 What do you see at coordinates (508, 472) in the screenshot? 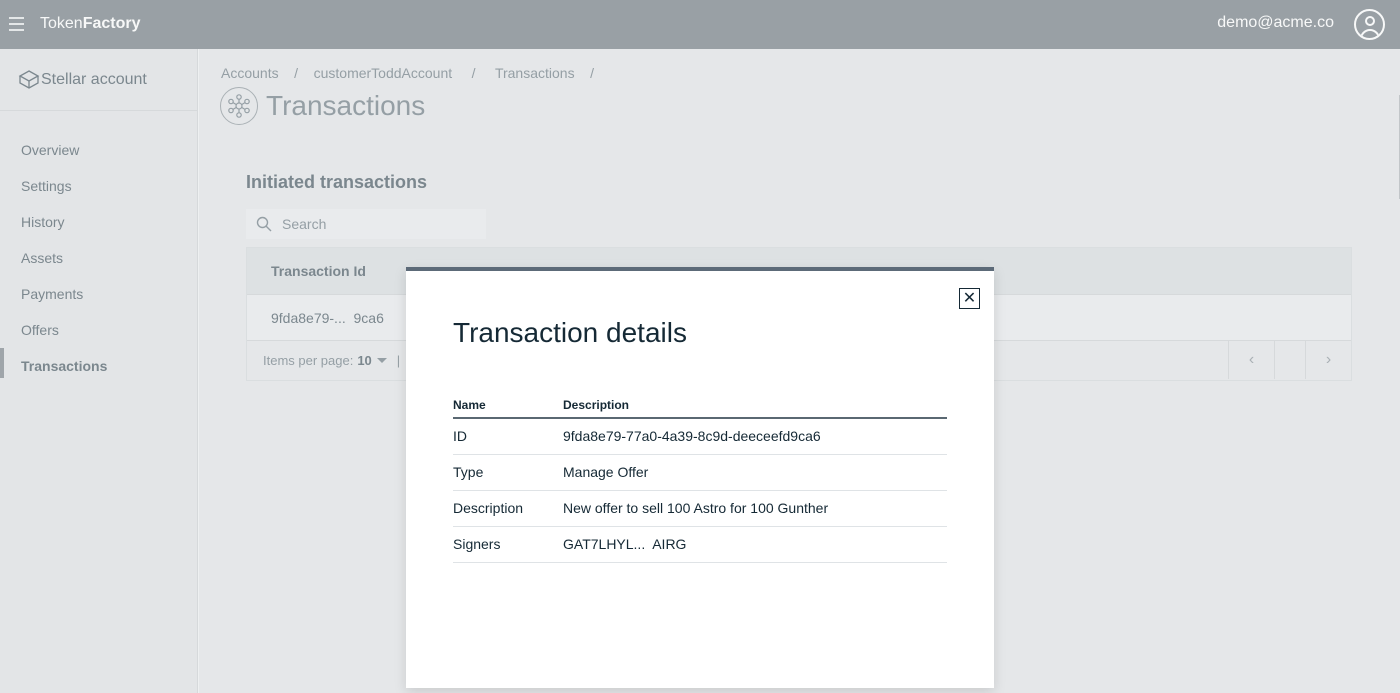
I see `detail-name: Type` at bounding box center [508, 472].